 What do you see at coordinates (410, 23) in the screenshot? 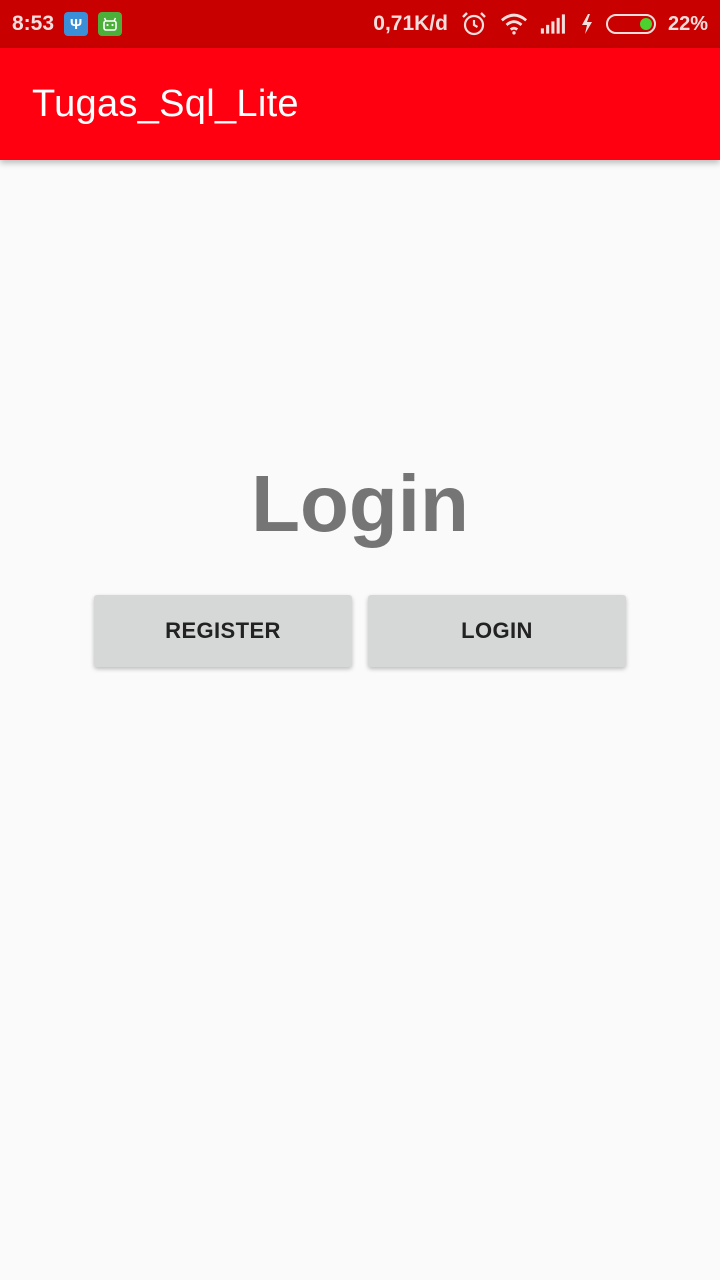
I see `network-speed: 0,71K/d` at bounding box center [410, 23].